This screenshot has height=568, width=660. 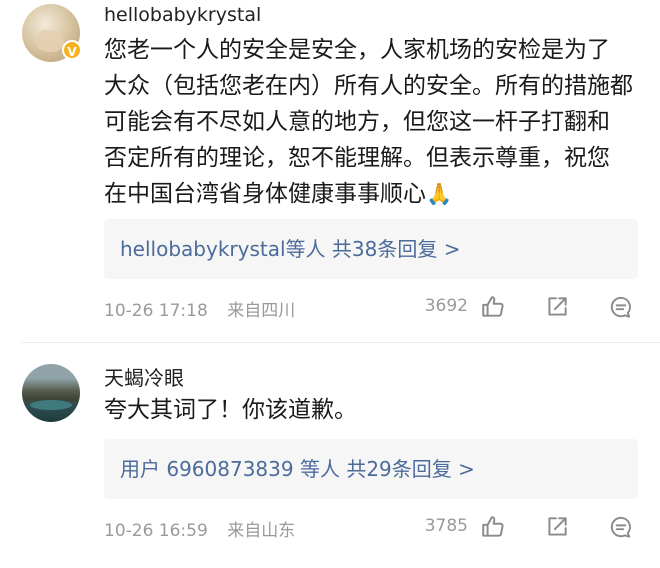 What do you see at coordinates (439, 194) in the screenshot?
I see `pray-emoji-icon: 🙏` at bounding box center [439, 194].